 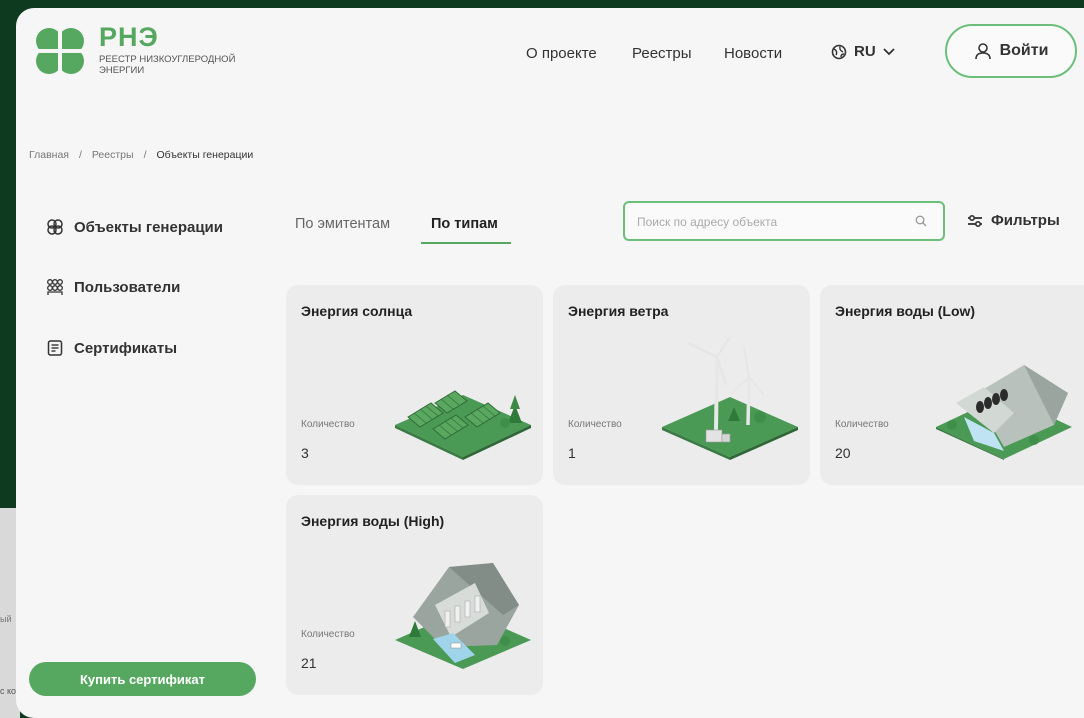 I want to click on search-icon, so click(x=921, y=221).